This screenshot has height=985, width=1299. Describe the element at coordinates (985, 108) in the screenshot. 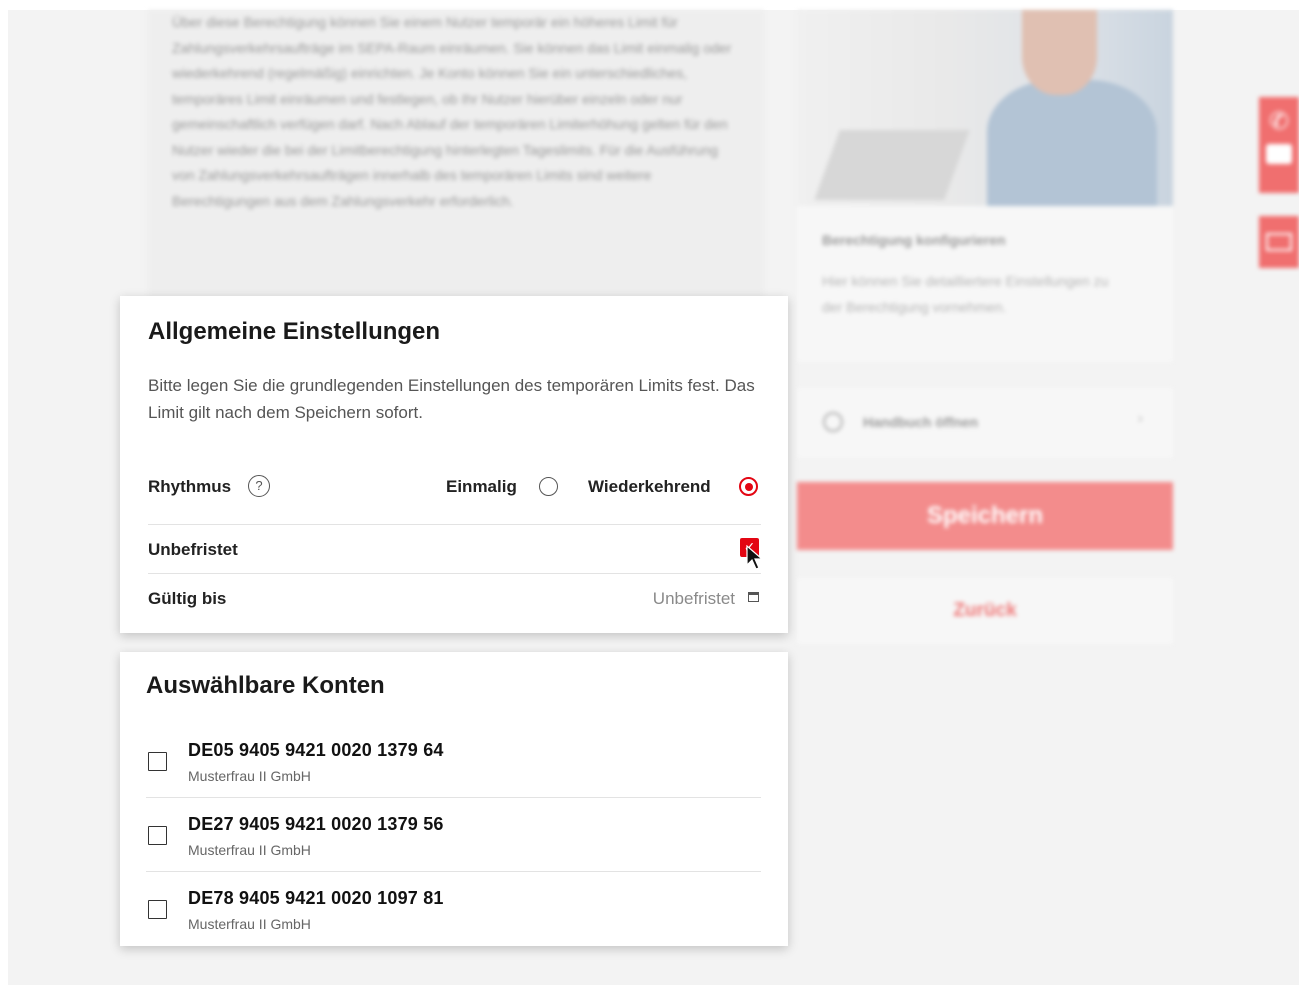

I see `office-photo` at that location.